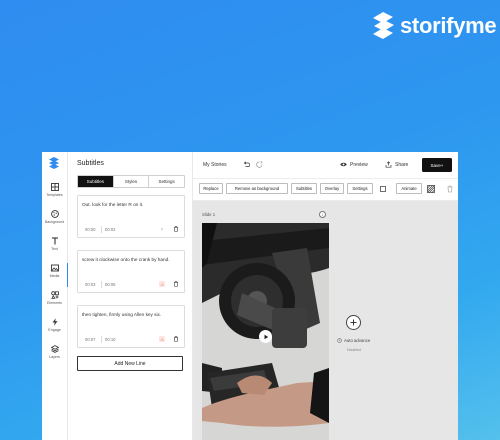 The width and height of the screenshot is (500, 440). Describe the element at coordinates (54, 240) in the screenshot. I see `text-icon` at that location.